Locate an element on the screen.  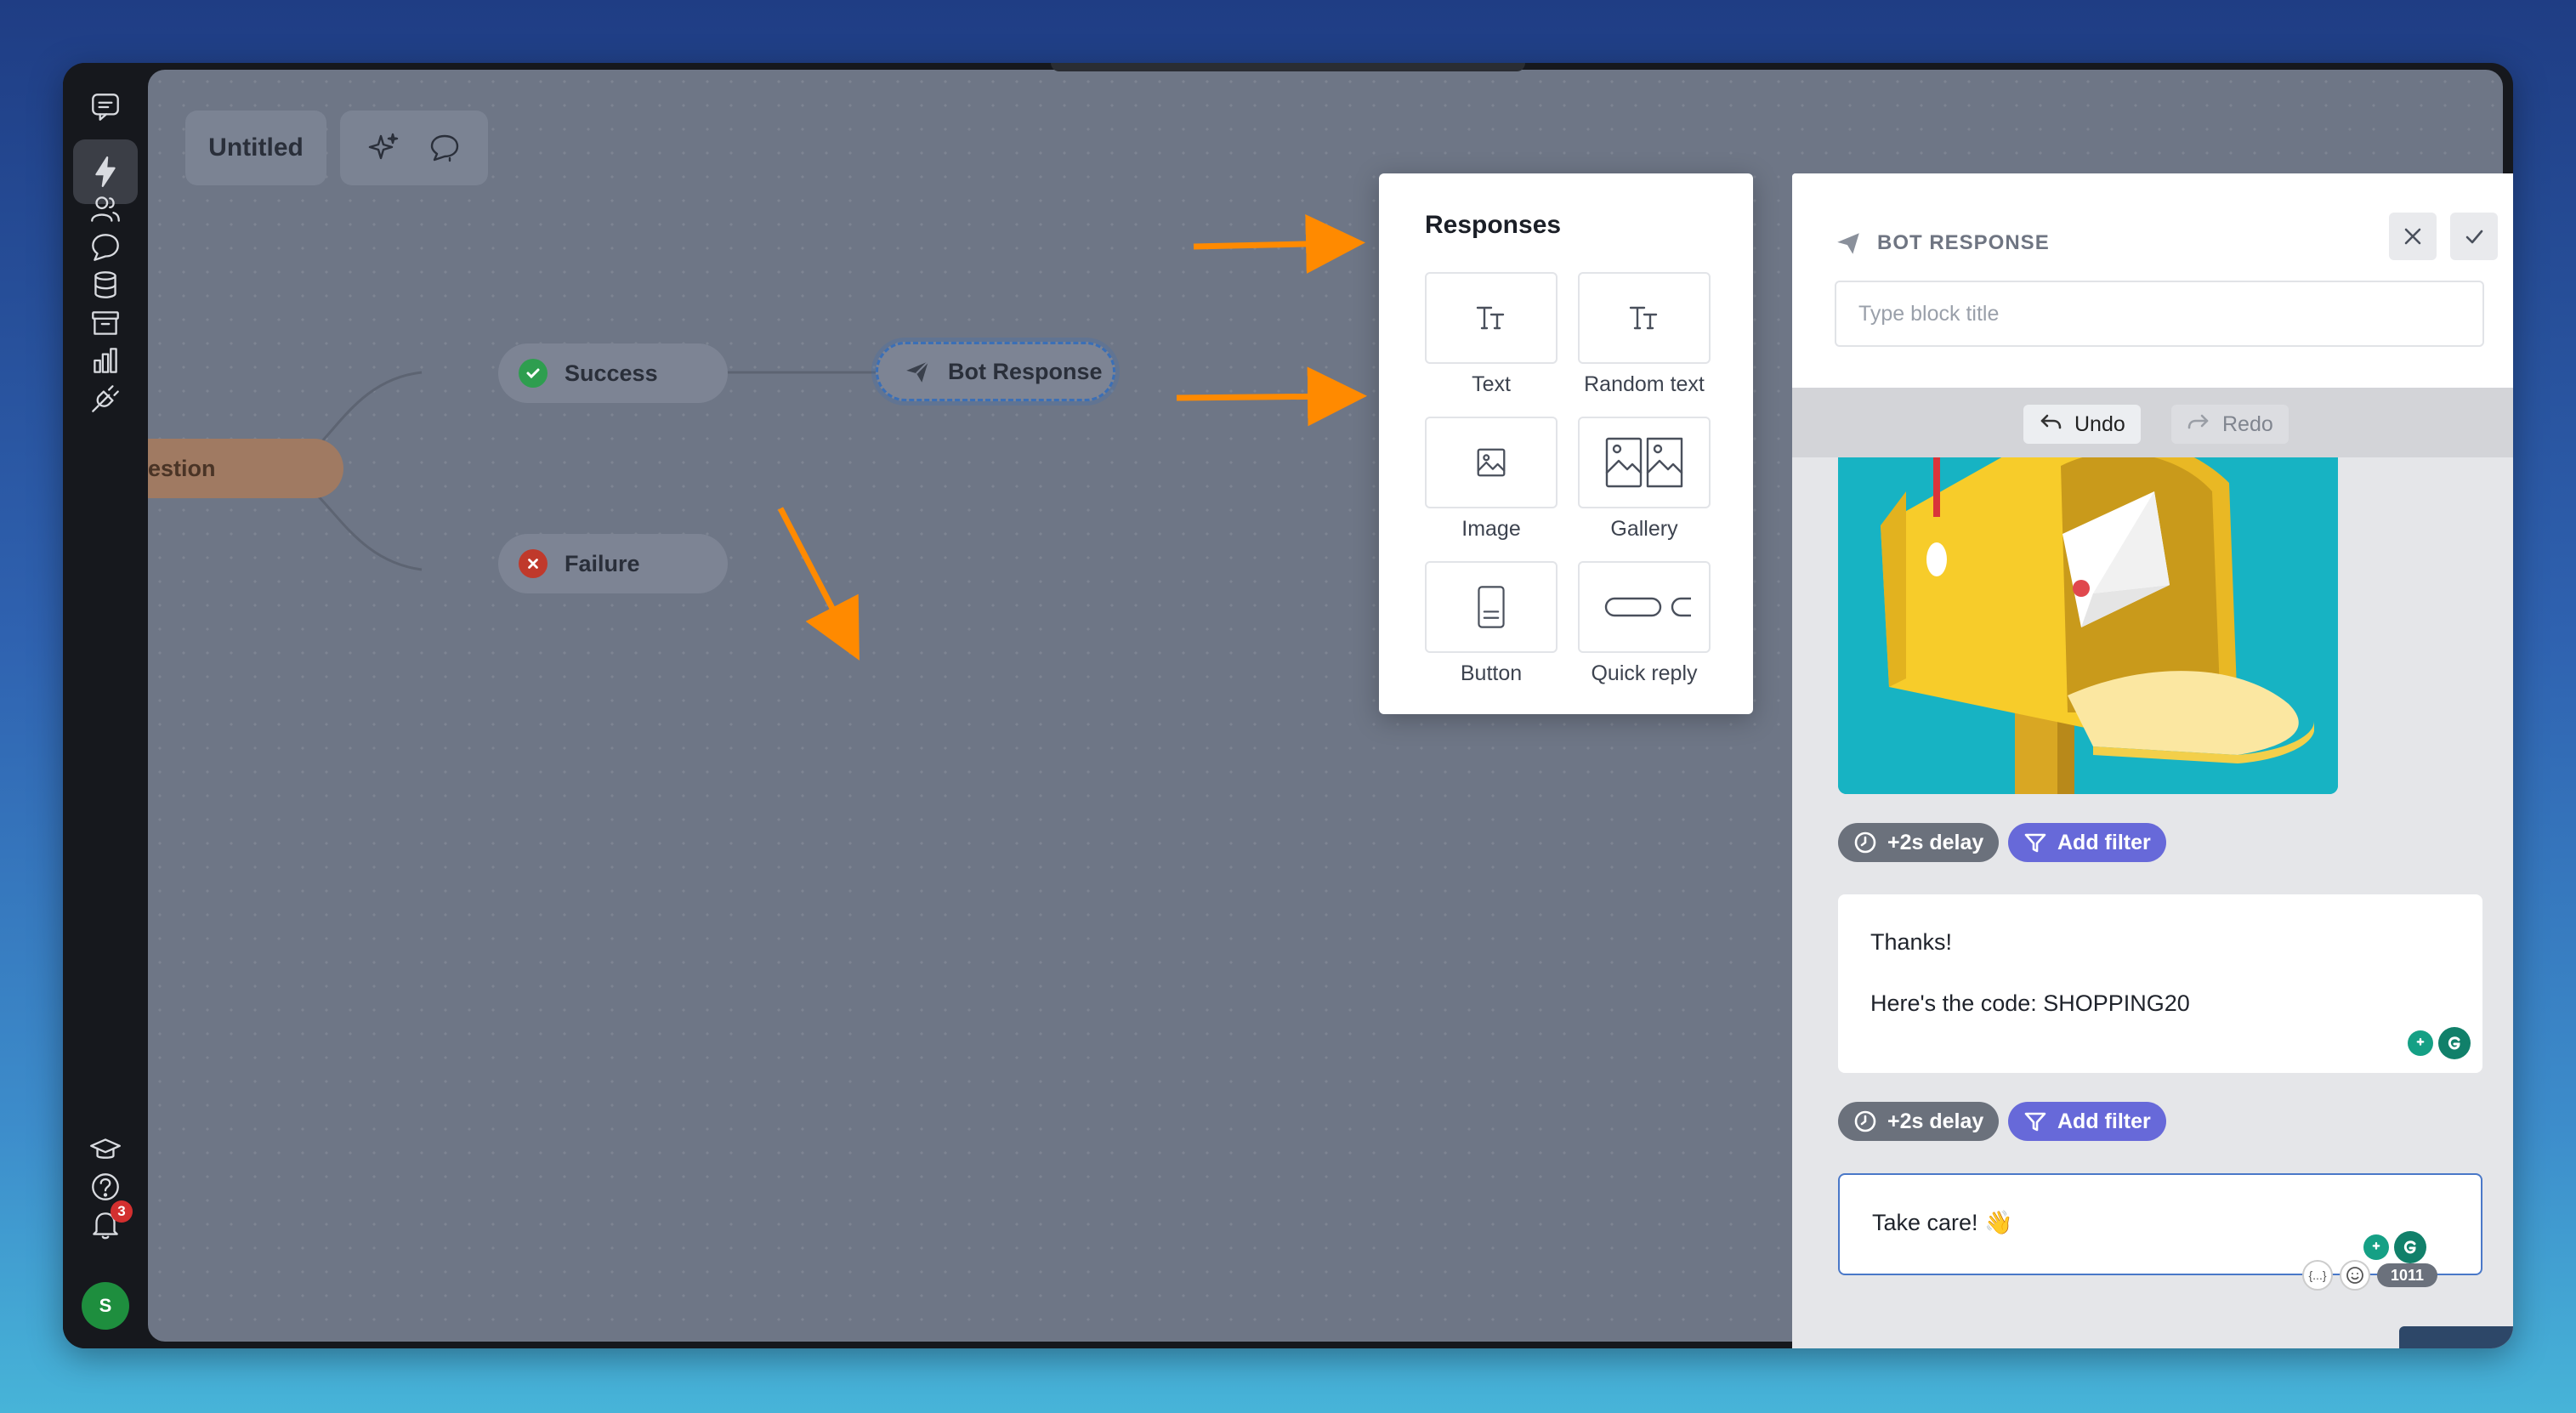
message-1-line-2: Here's the code: SHOPPING20 is located at coordinates (2030, 1003).